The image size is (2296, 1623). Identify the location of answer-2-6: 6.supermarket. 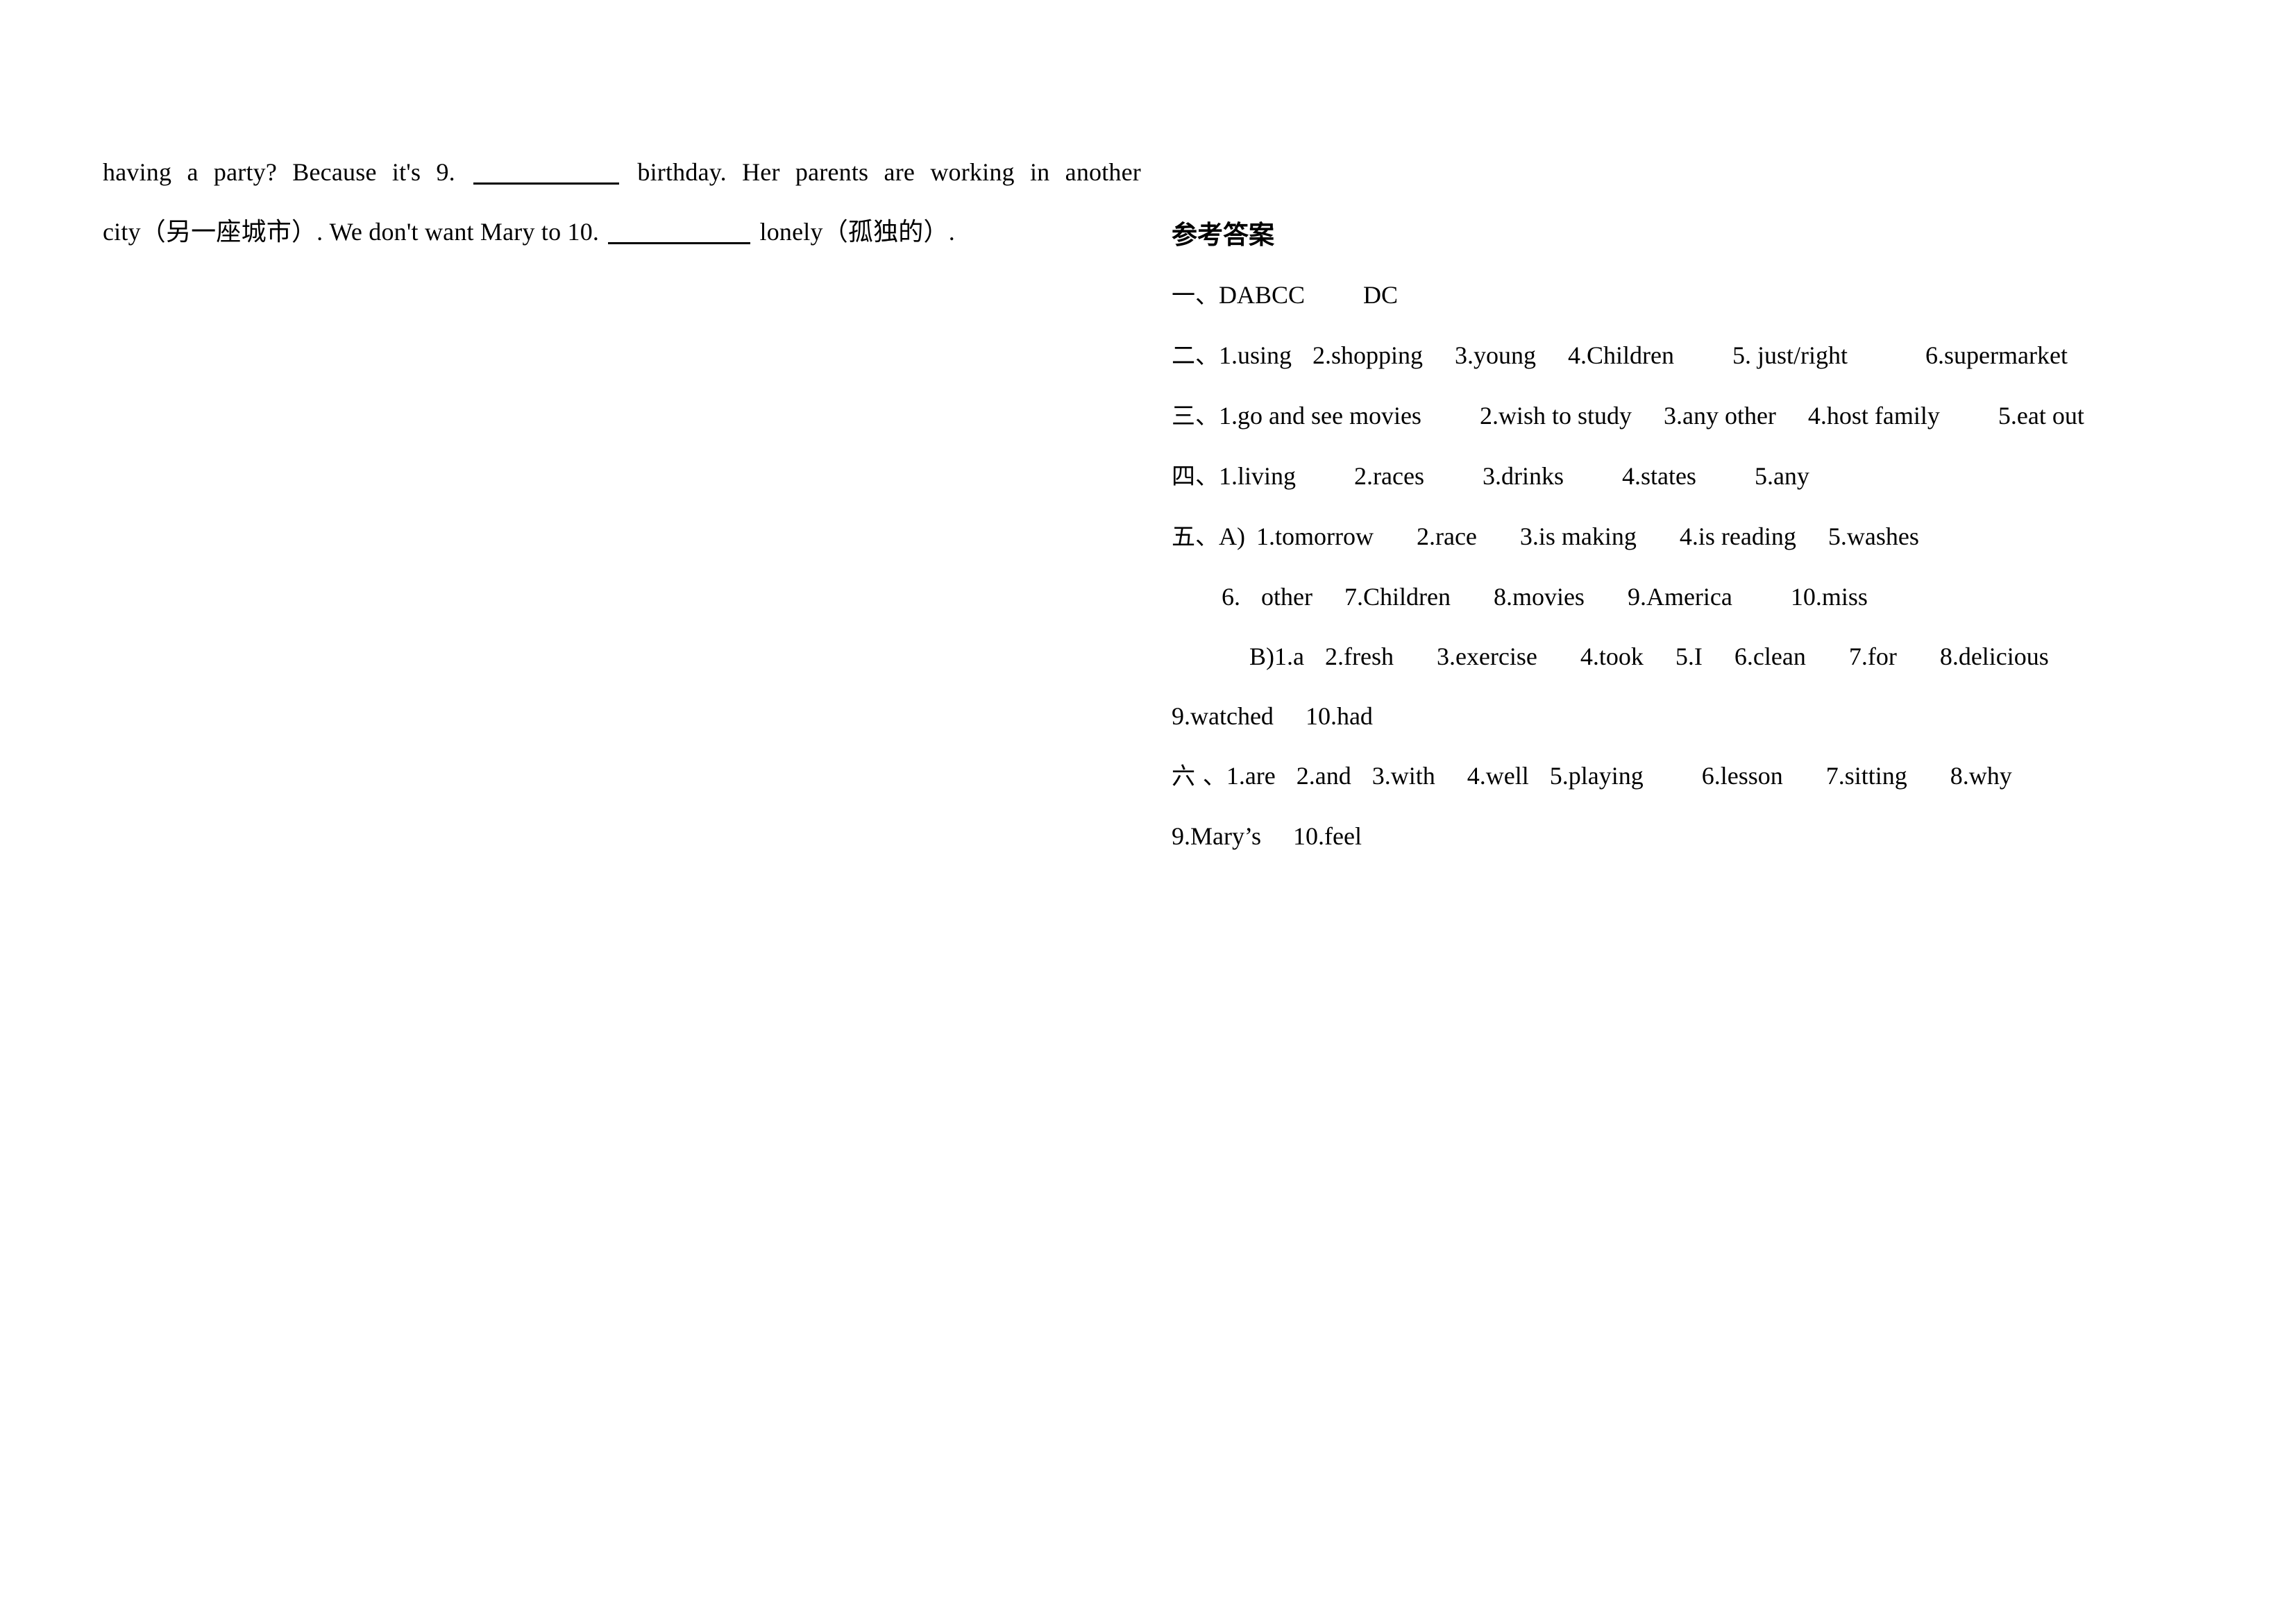
(1997, 355).